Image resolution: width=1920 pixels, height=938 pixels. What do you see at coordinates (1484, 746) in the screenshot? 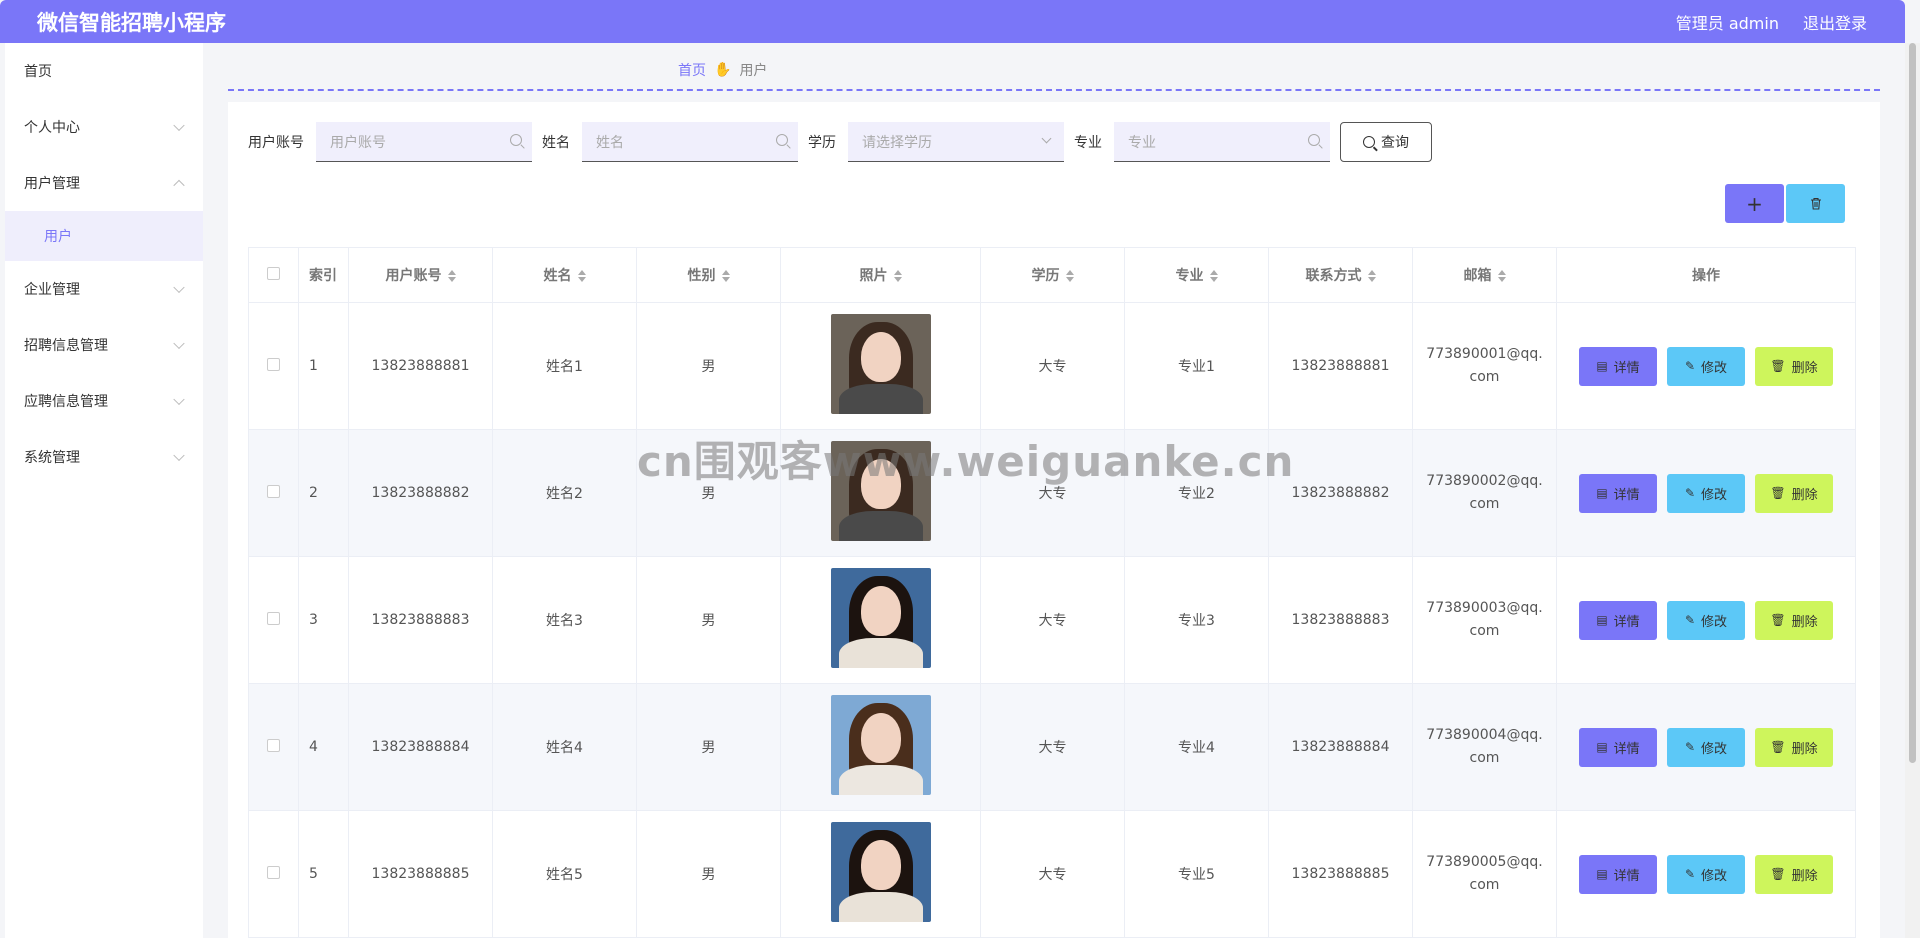
I see `cell-email: 773890004@qq.com` at bounding box center [1484, 746].